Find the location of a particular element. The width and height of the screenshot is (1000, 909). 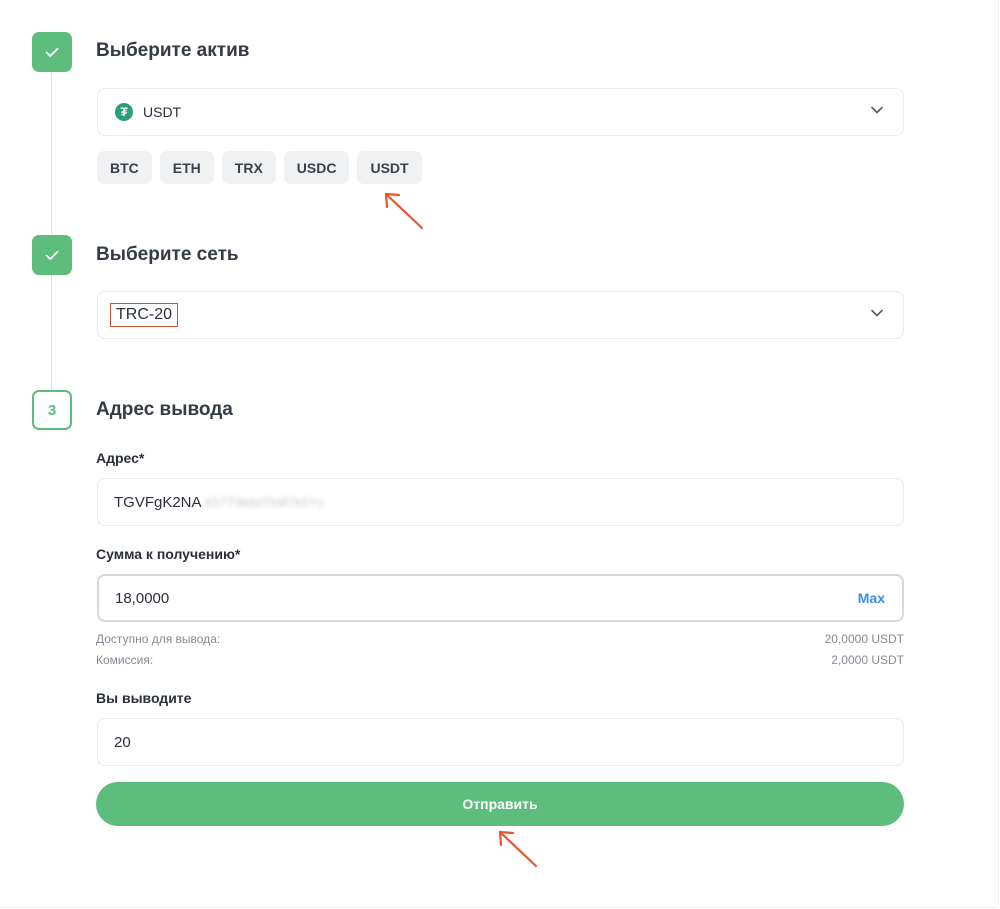

address-label: Адрес* is located at coordinates (120, 458).